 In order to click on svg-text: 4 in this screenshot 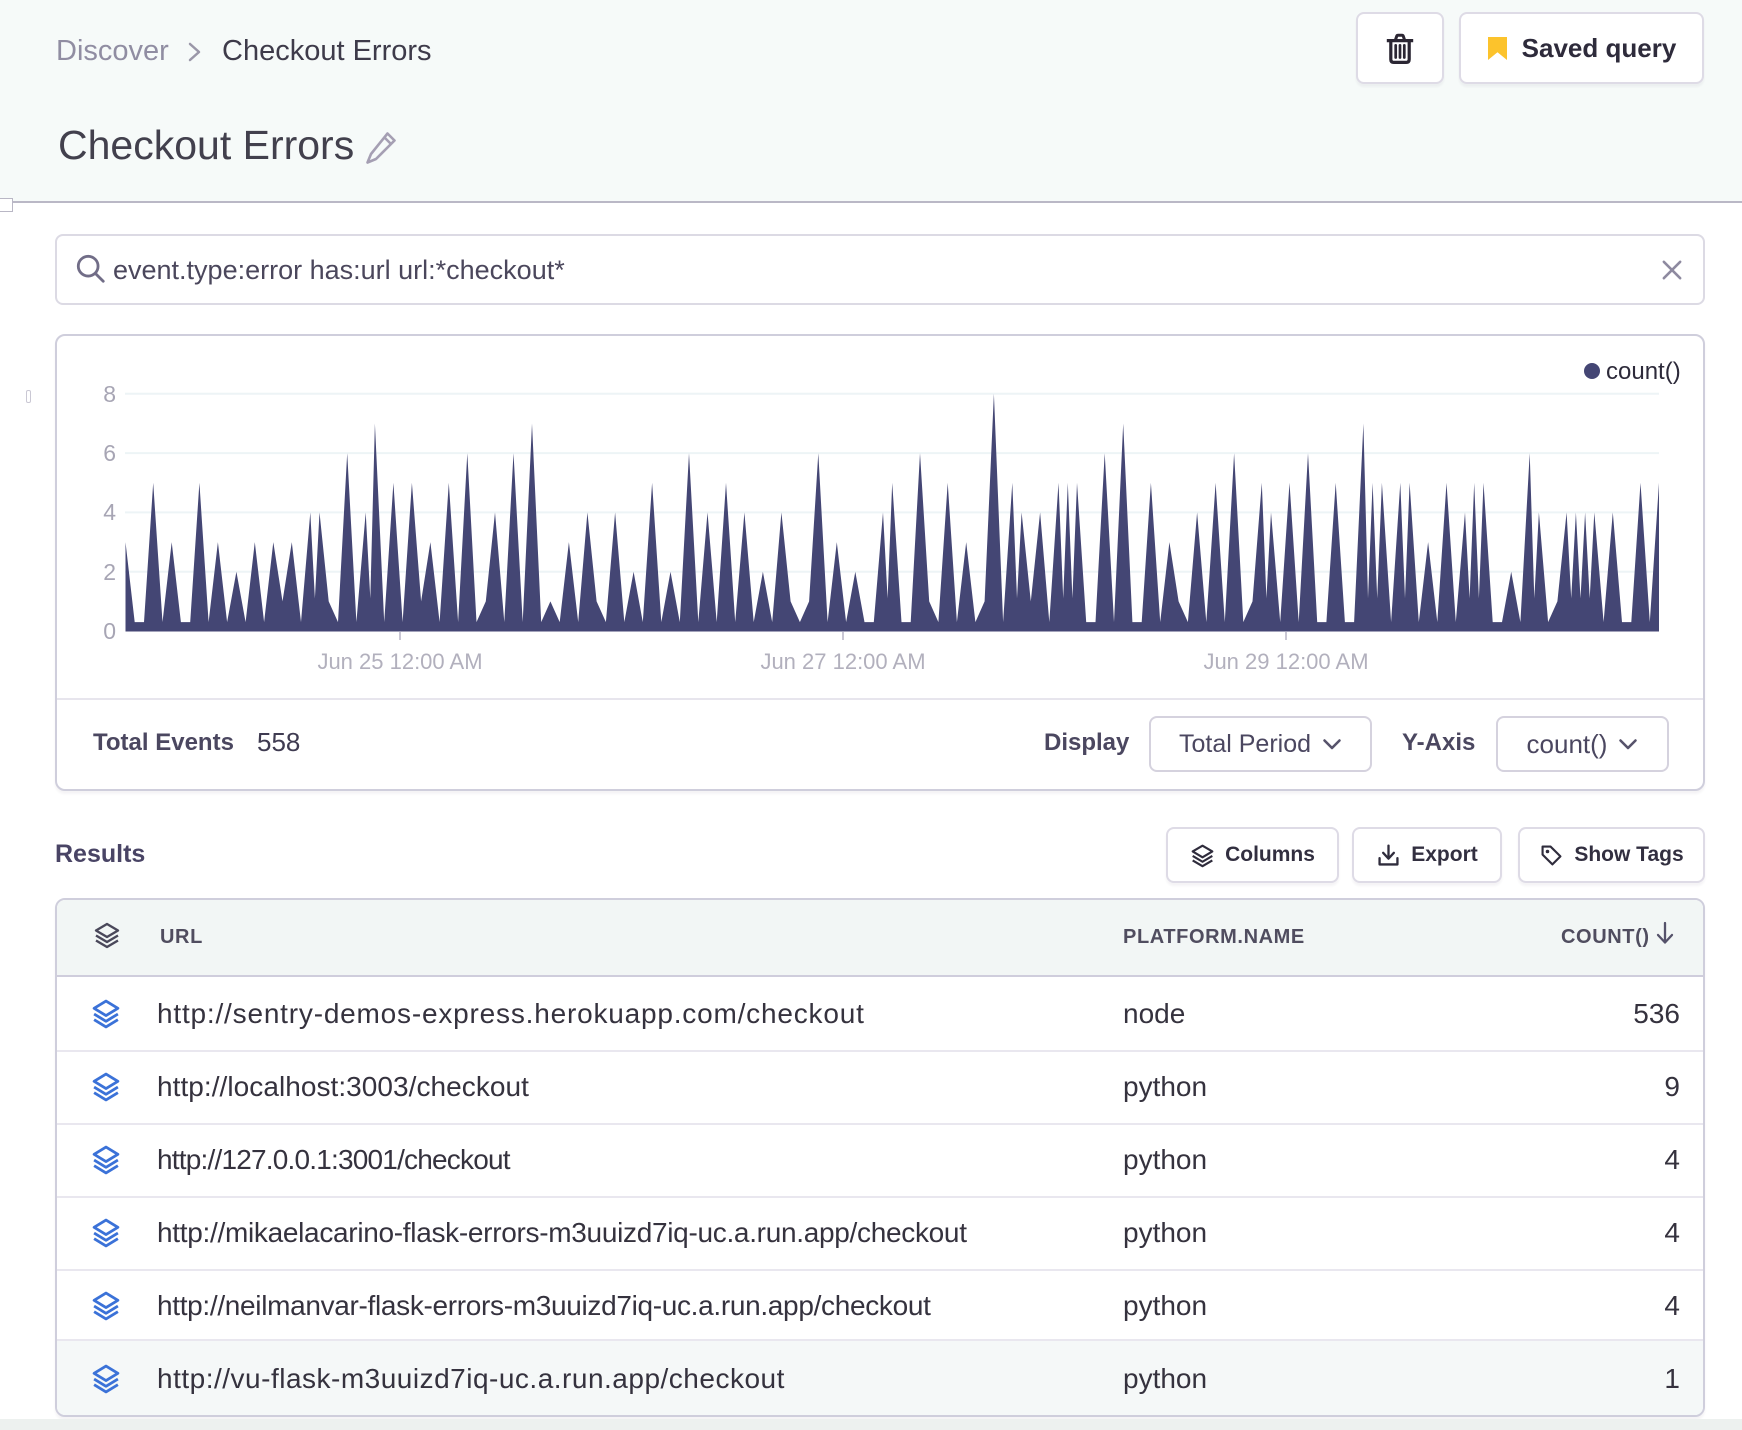, I will do `click(109, 512)`.